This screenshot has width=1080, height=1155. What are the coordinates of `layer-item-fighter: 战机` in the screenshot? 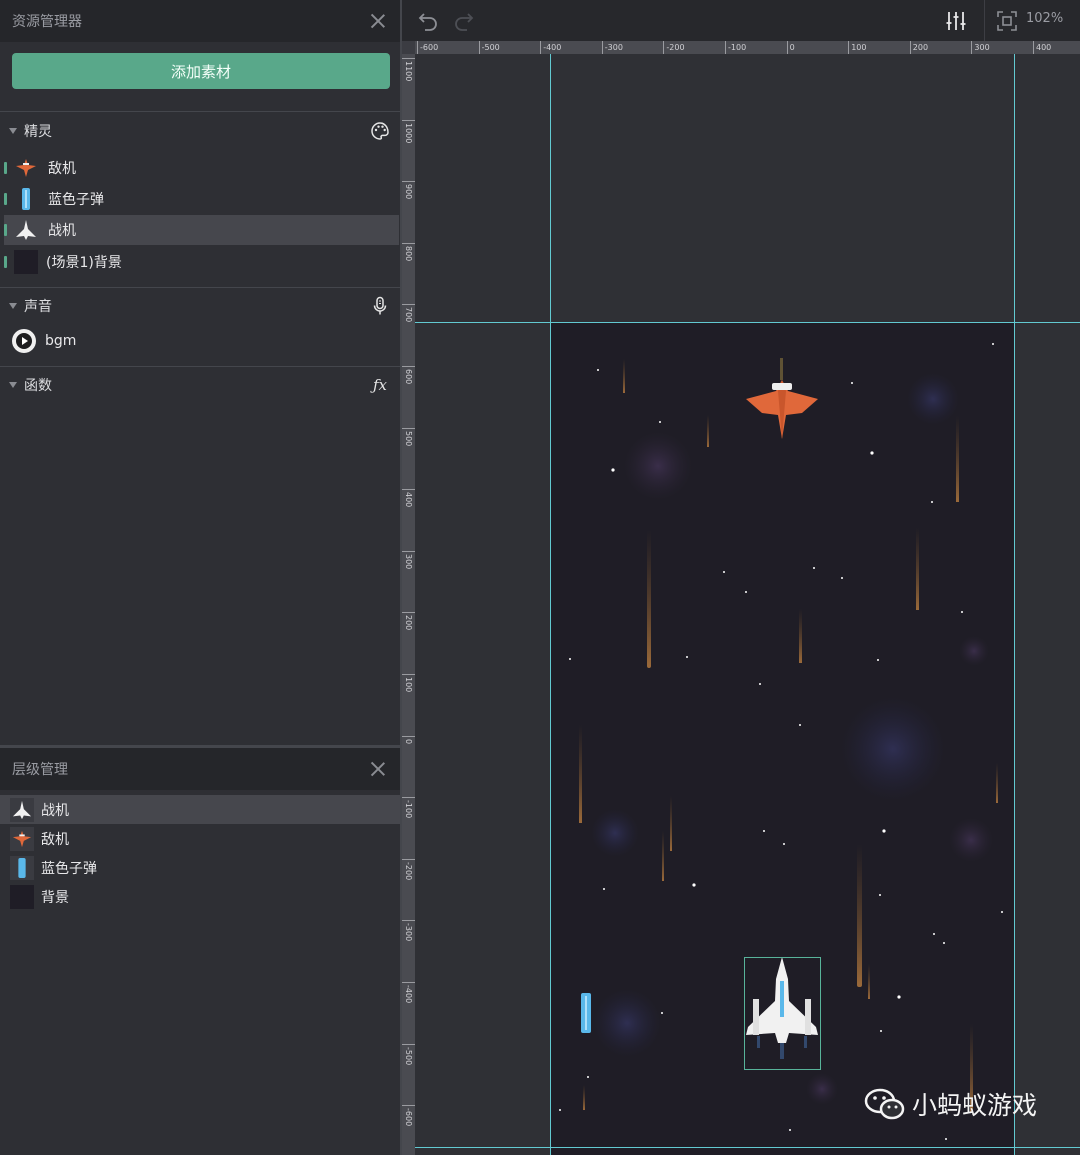 It's located at (200, 809).